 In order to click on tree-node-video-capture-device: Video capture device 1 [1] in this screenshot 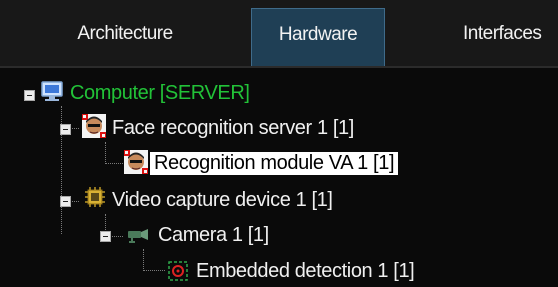, I will do `click(222, 200)`.